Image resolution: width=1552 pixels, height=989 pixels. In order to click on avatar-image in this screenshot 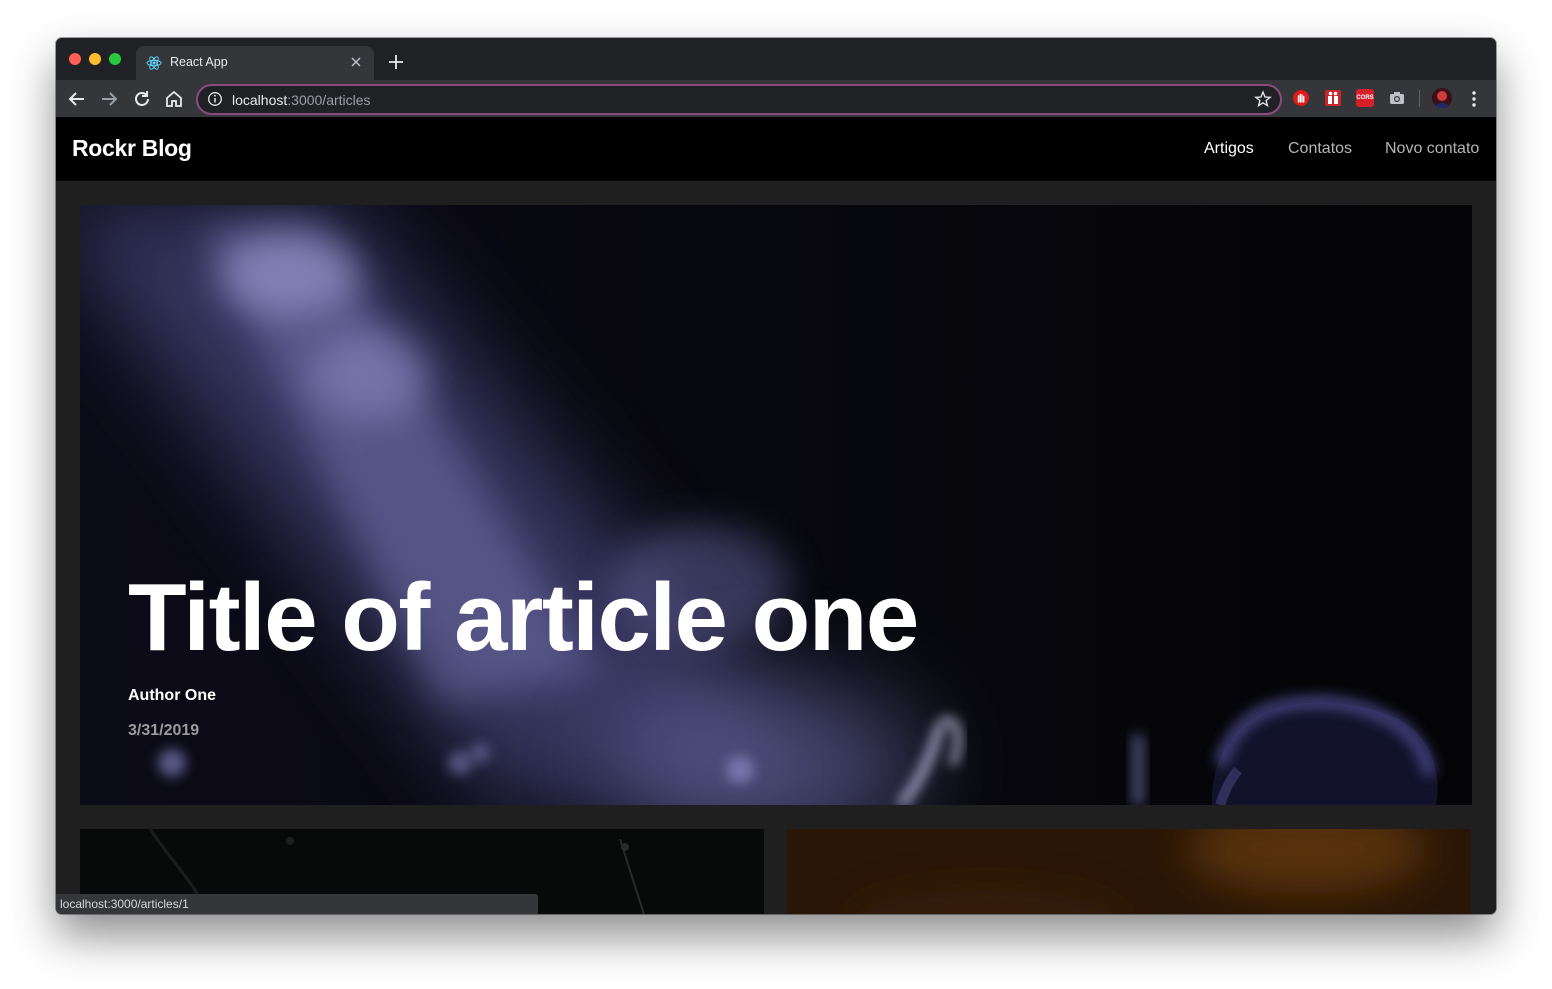, I will do `click(1442, 98)`.